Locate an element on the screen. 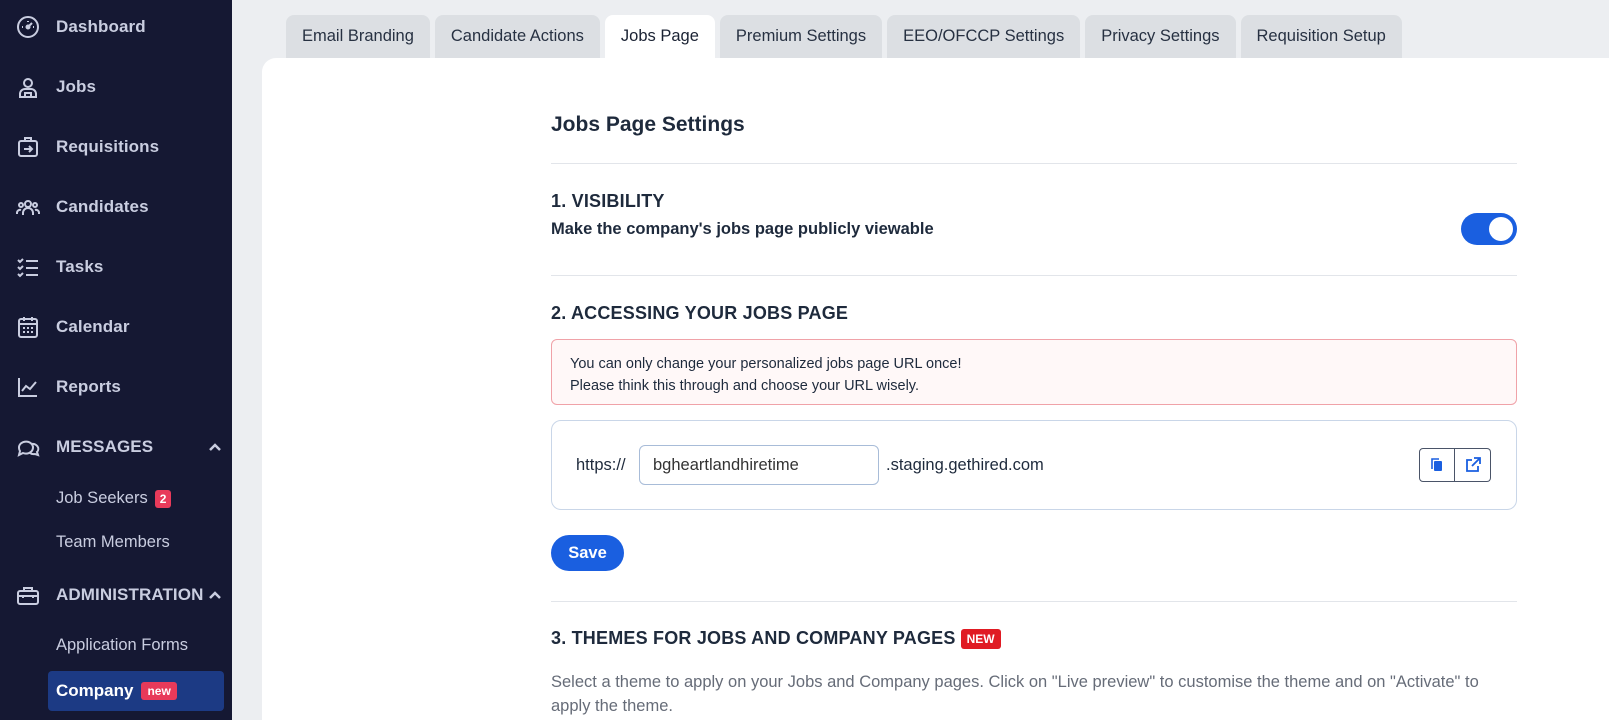 The image size is (1609, 720). copy-url-button is located at coordinates (1437, 465).